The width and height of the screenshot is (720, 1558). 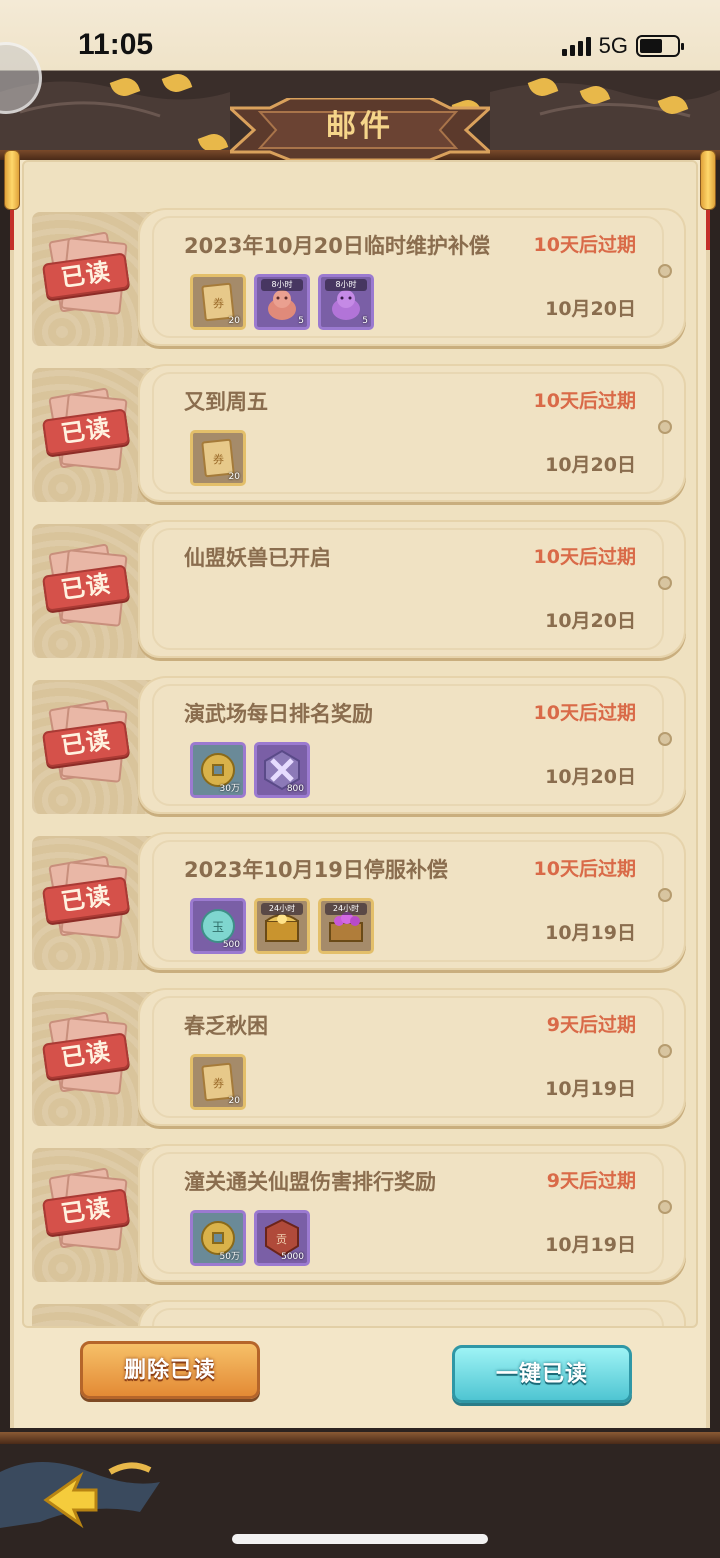 What do you see at coordinates (250, 1238) in the screenshot?
I see `reward-list: 50万 贡 5000` at bounding box center [250, 1238].